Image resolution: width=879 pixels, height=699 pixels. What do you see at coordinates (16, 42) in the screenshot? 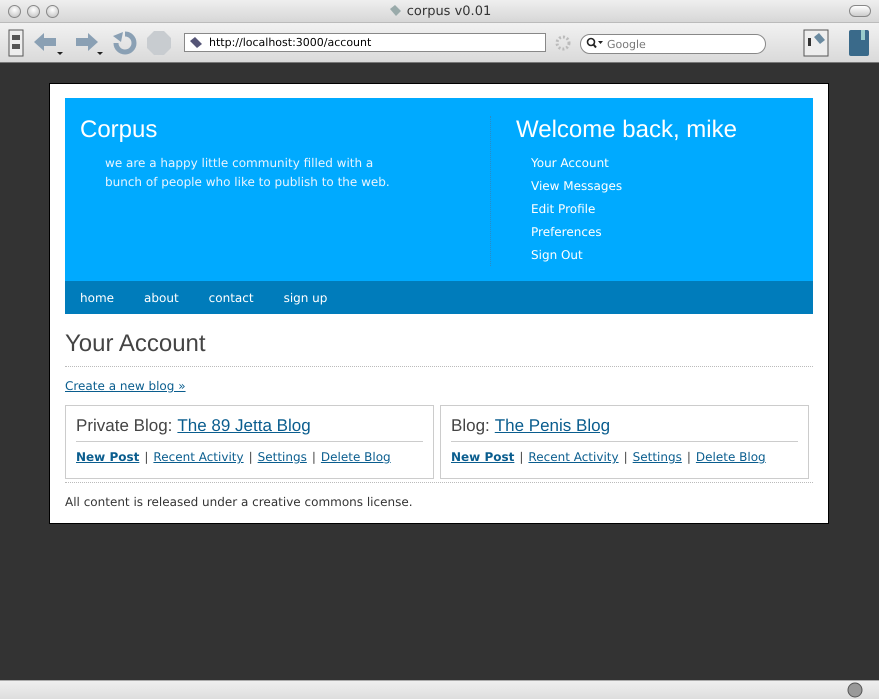
I see `sidebar-icon` at bounding box center [16, 42].